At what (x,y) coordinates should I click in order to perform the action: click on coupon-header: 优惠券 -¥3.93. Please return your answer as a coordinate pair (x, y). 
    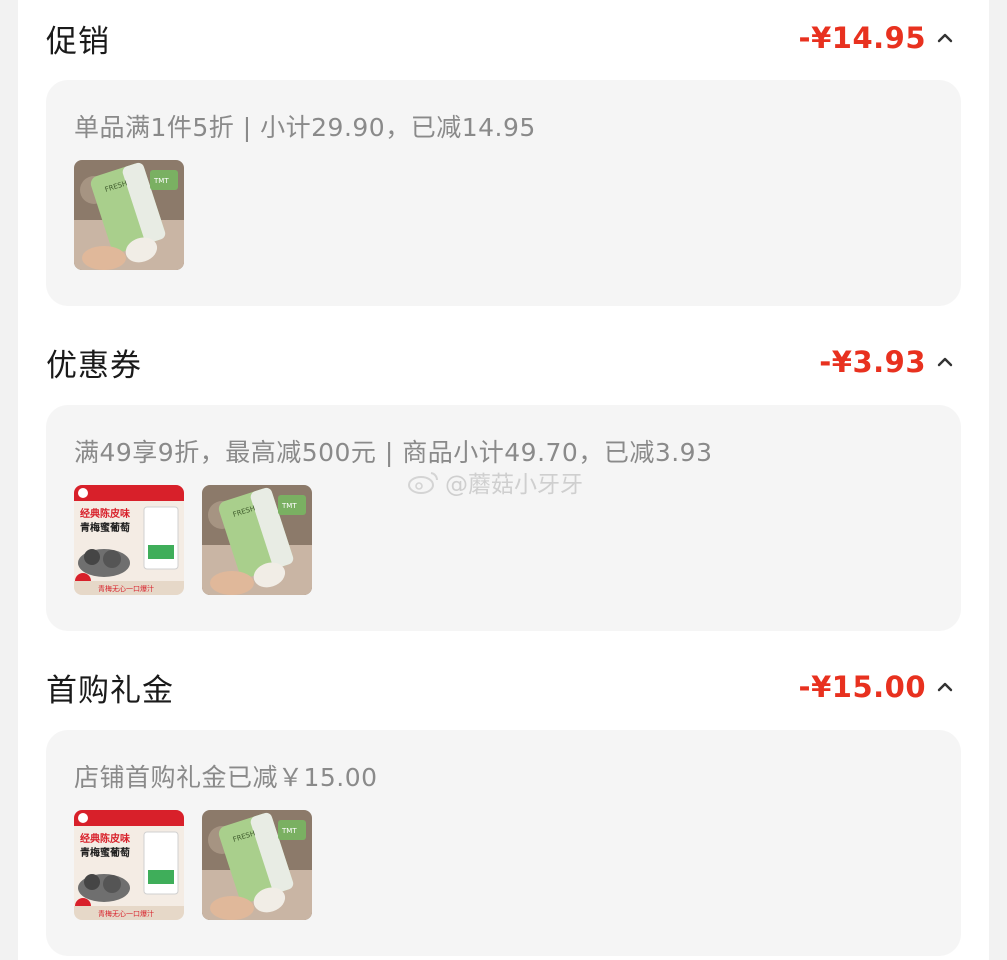
    Looking at the image, I should click on (501, 362).